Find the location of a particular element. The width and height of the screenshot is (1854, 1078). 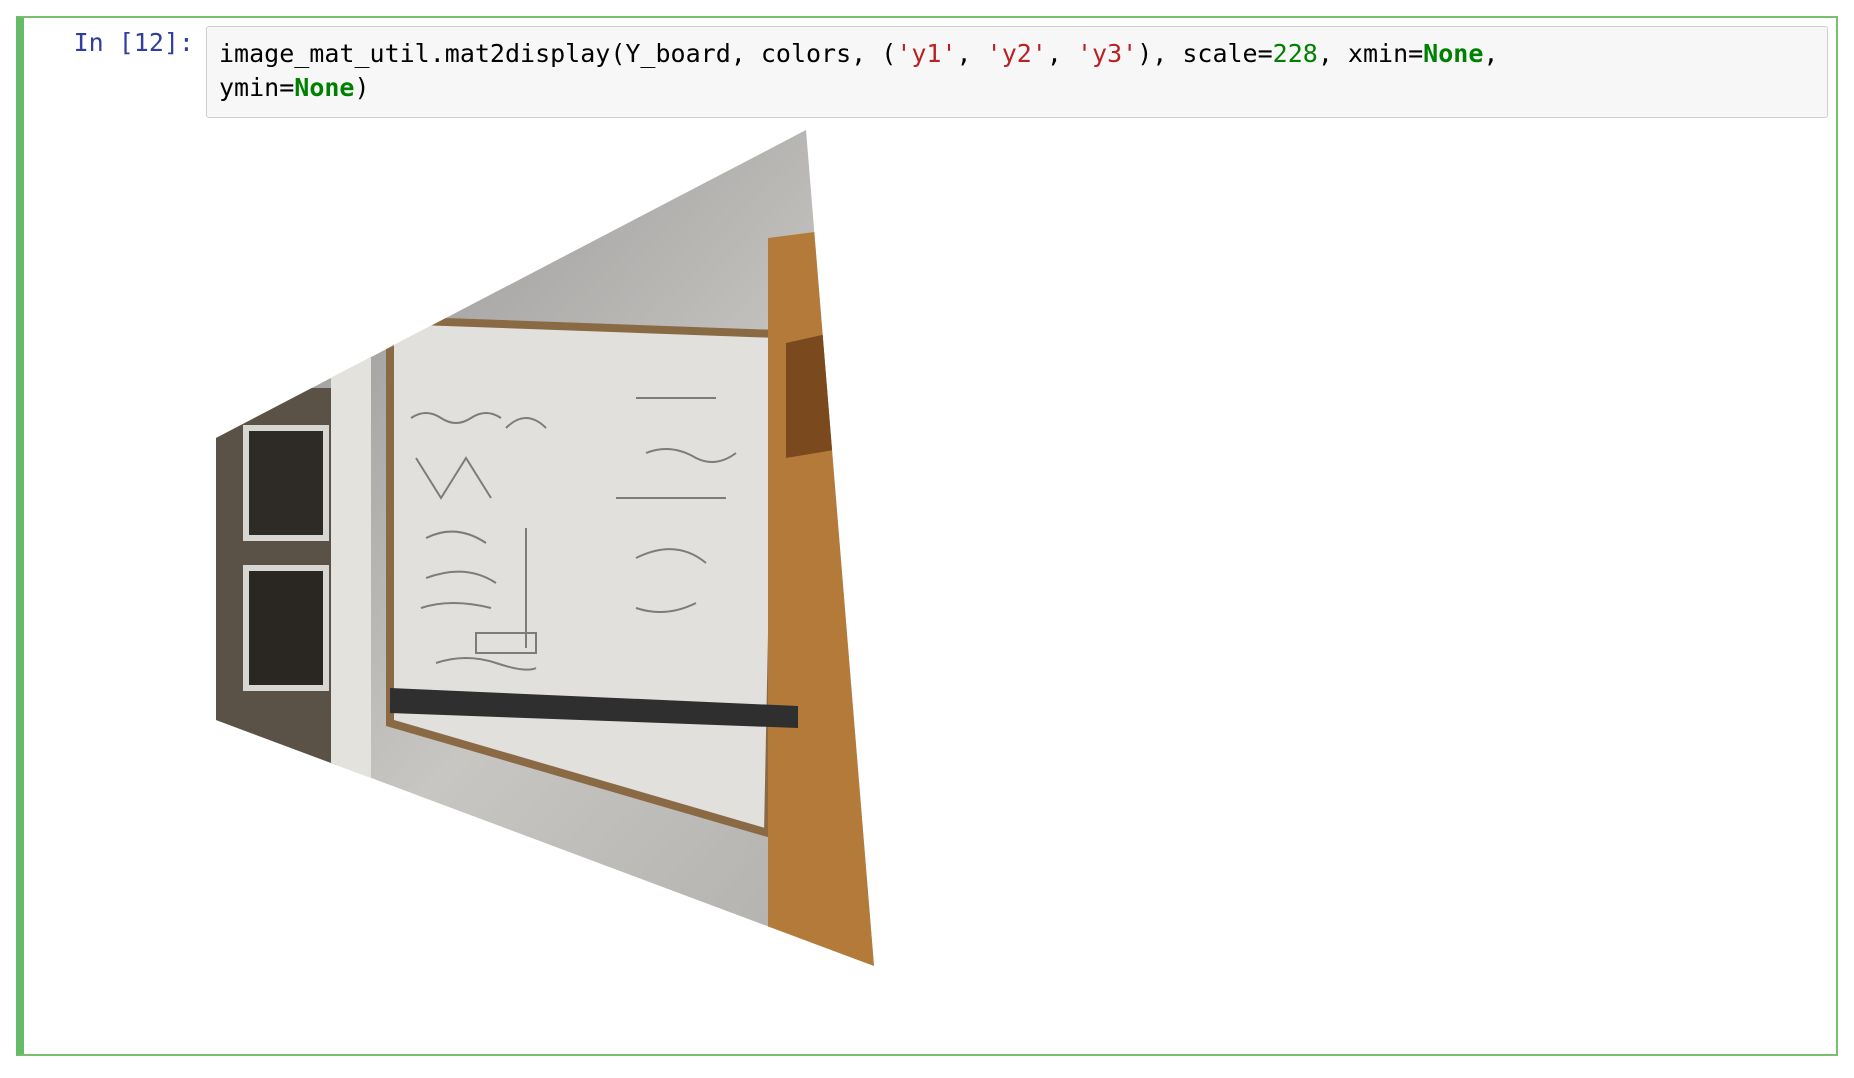

code-token: 'y2' is located at coordinates (1016, 53).